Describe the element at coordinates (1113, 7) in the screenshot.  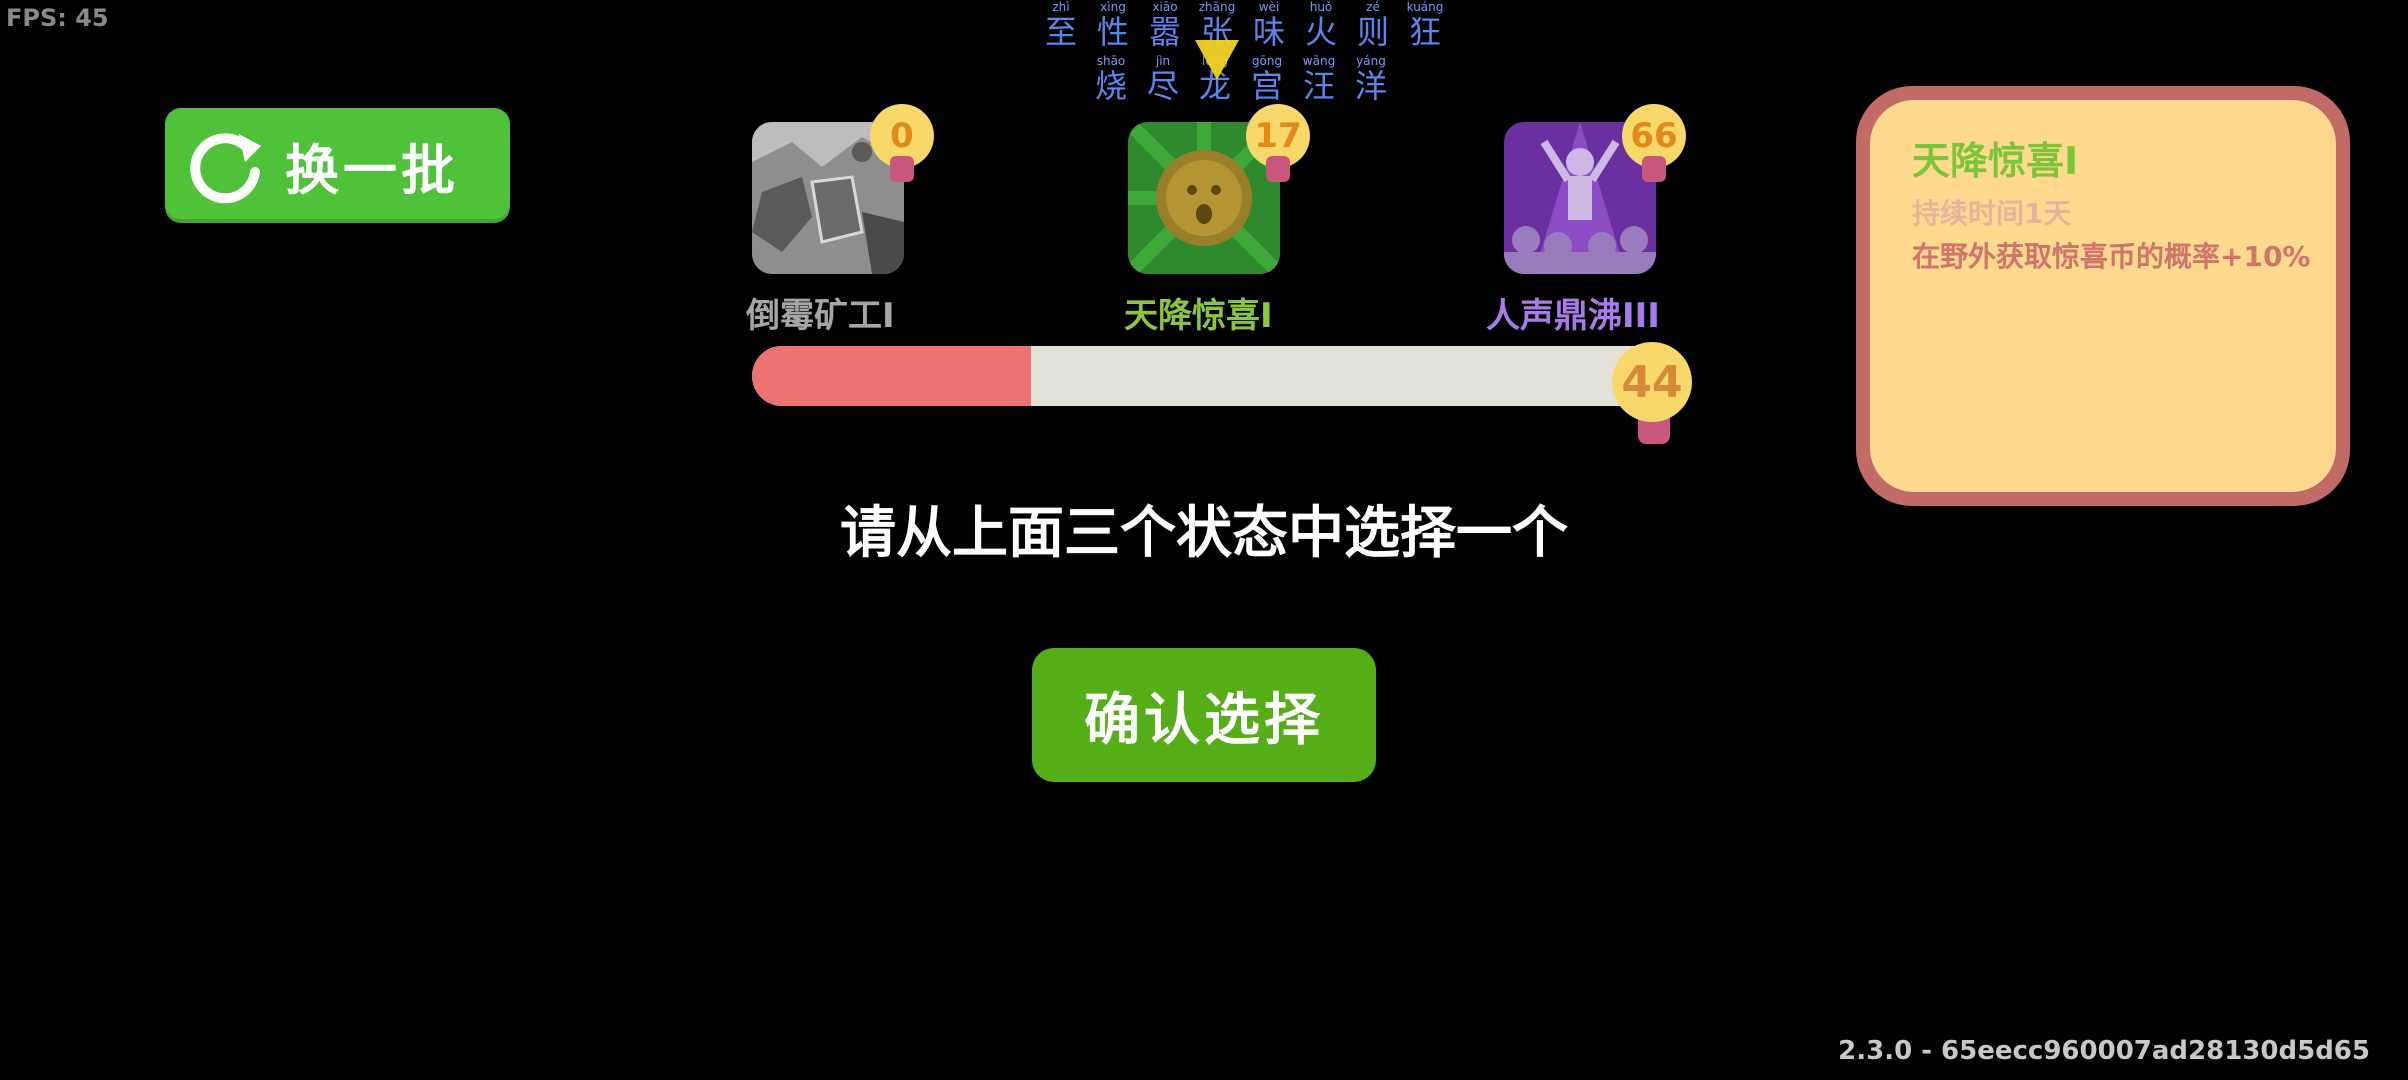
I see `pinyin-text: xìng` at that location.